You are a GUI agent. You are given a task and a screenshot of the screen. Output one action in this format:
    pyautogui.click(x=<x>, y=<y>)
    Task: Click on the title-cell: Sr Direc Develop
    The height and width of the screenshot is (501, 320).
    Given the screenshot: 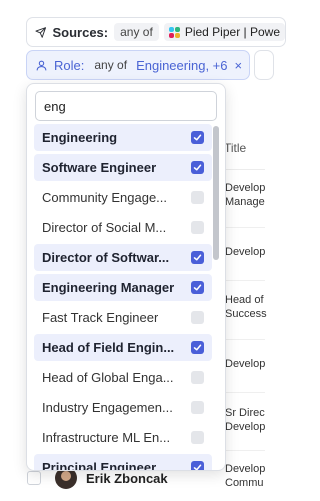 What is the action you would take?
    pyautogui.click(x=245, y=420)
    